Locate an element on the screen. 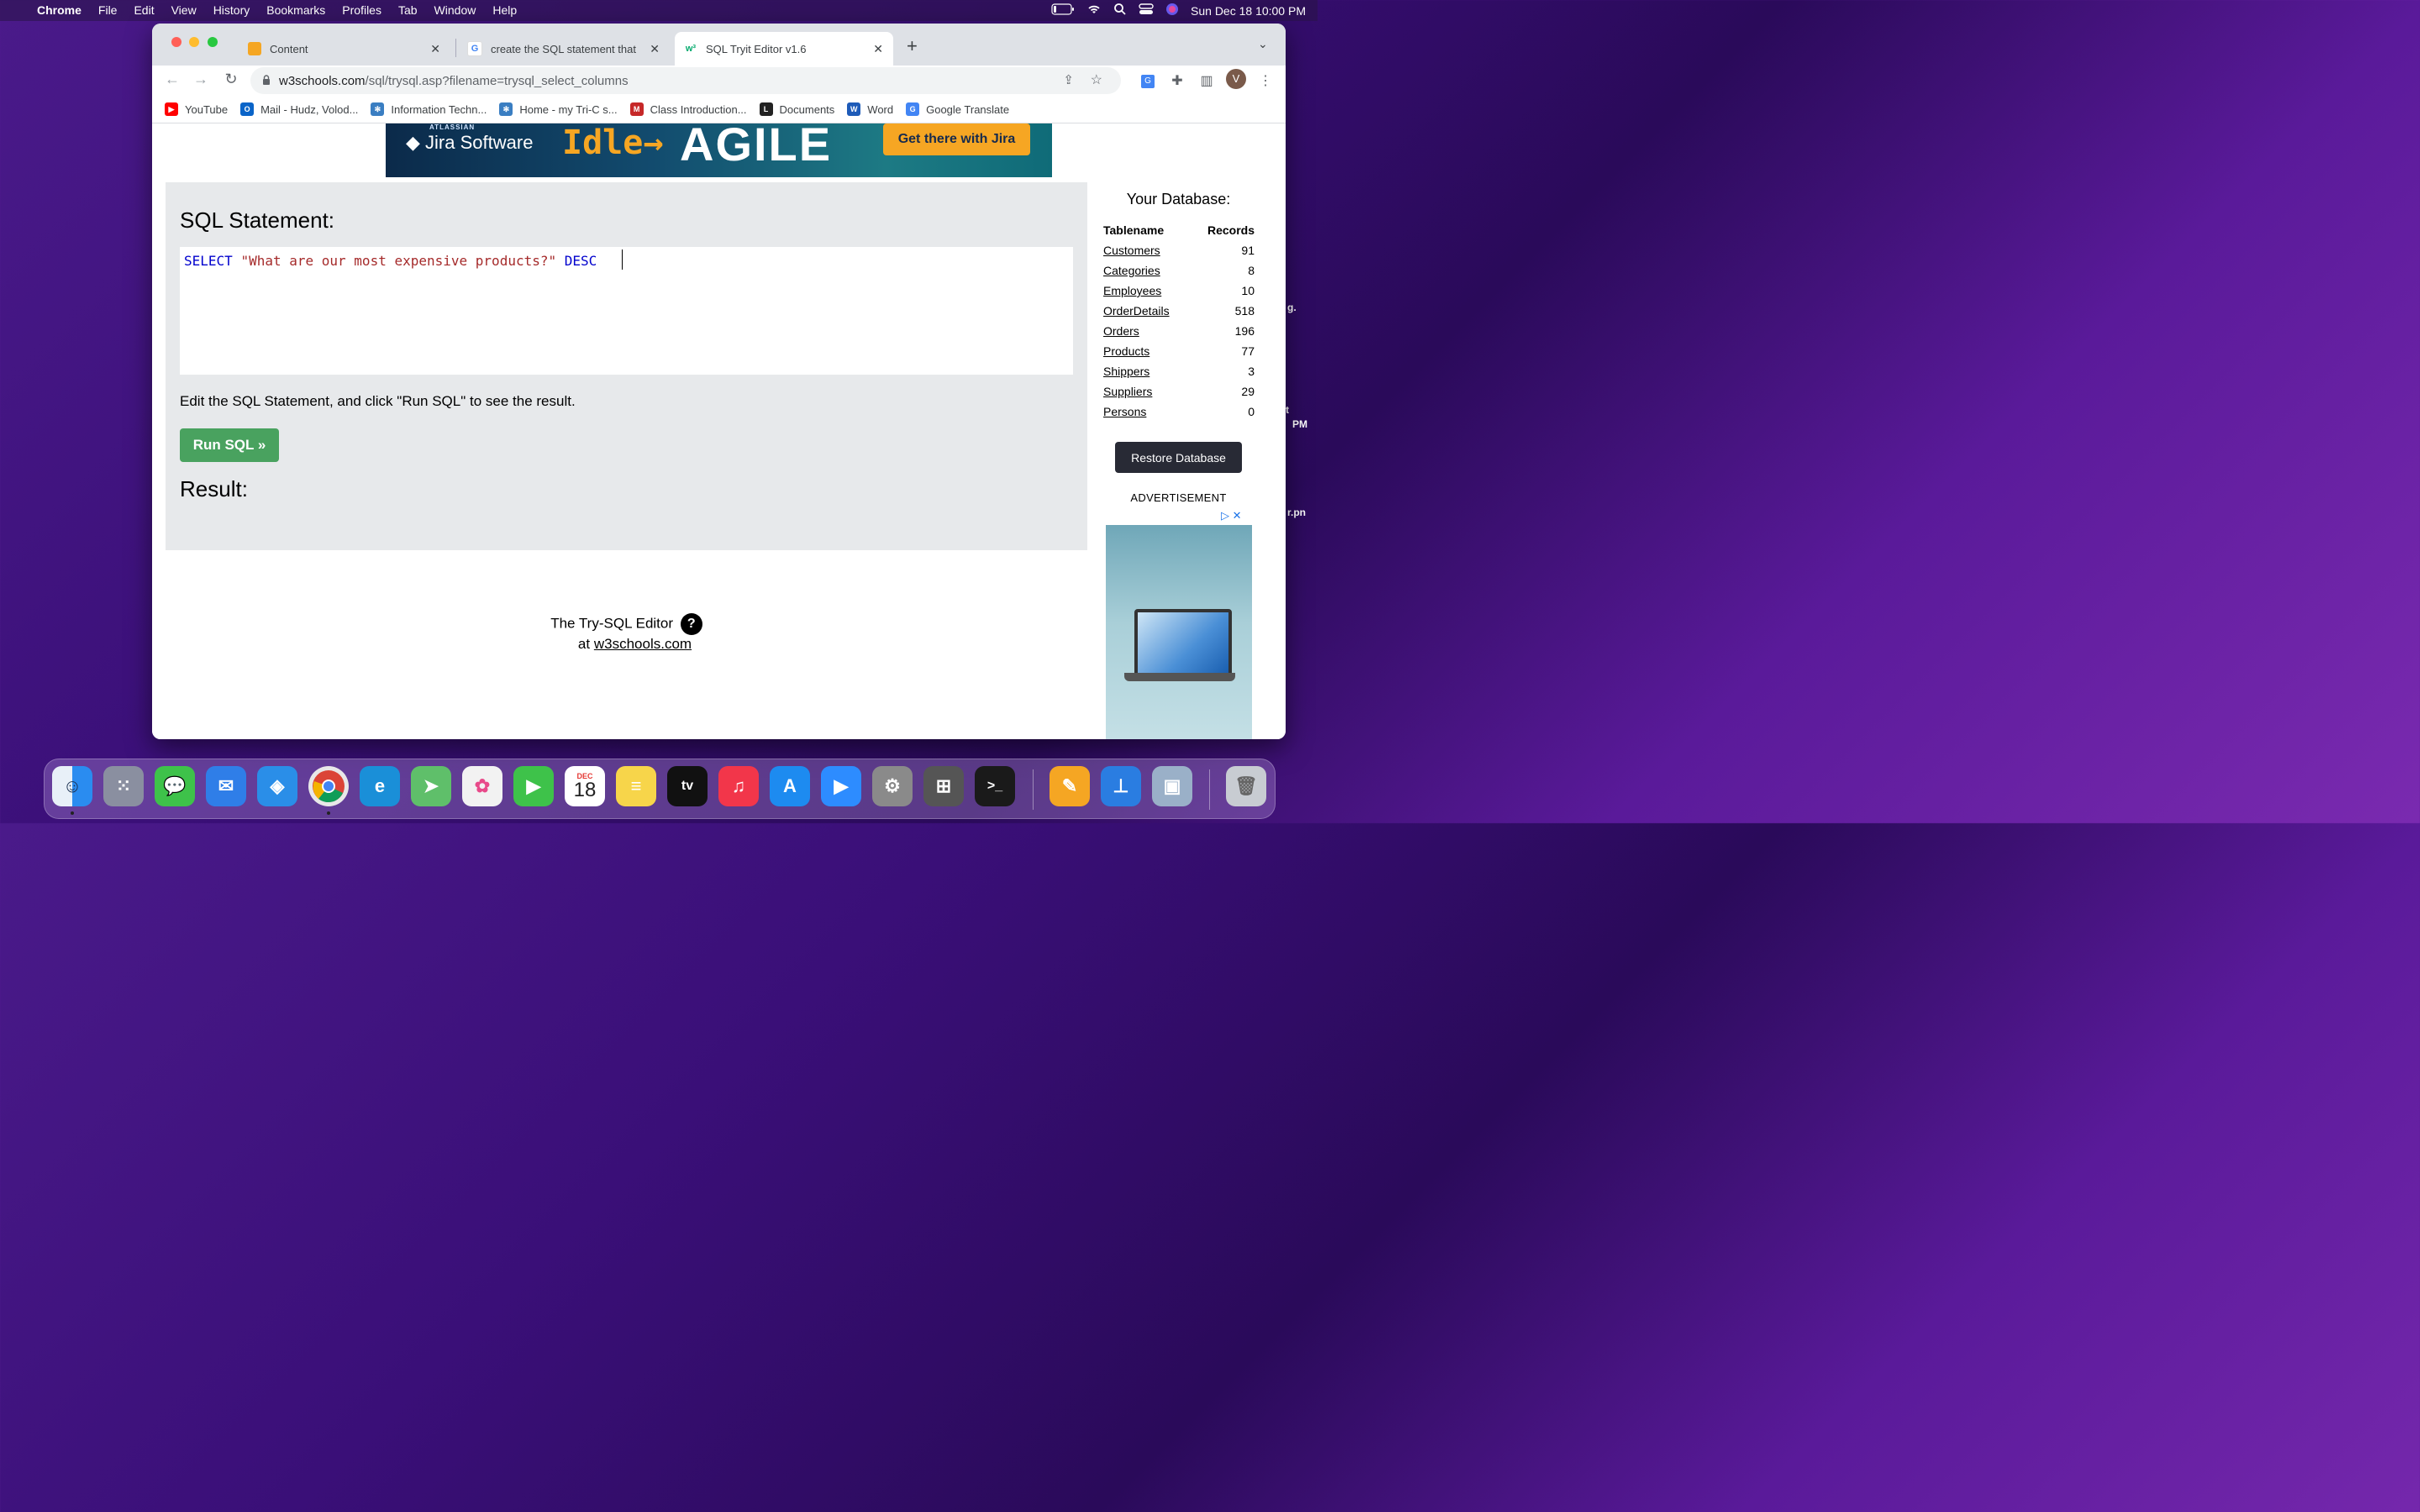 Image resolution: width=2420 pixels, height=1512 pixels. trash-icon: 🗑 is located at coordinates (1246, 786).